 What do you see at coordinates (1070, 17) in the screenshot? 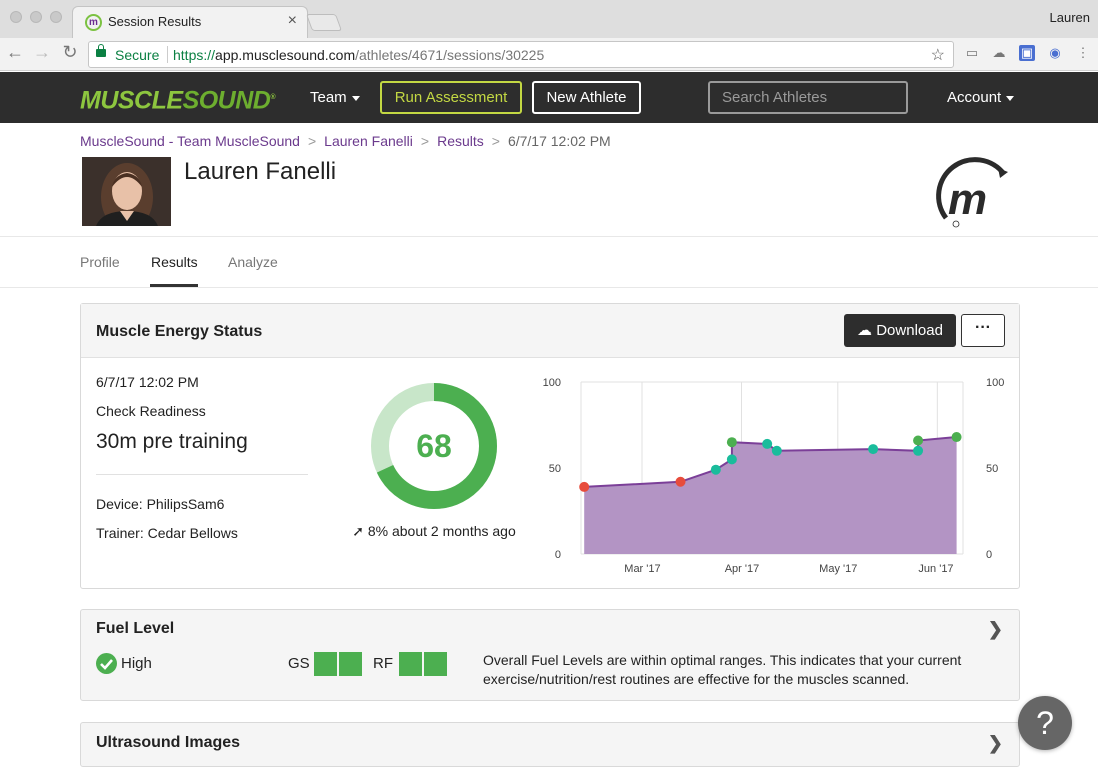
I see `browser-profile-name: Lauren` at bounding box center [1070, 17].